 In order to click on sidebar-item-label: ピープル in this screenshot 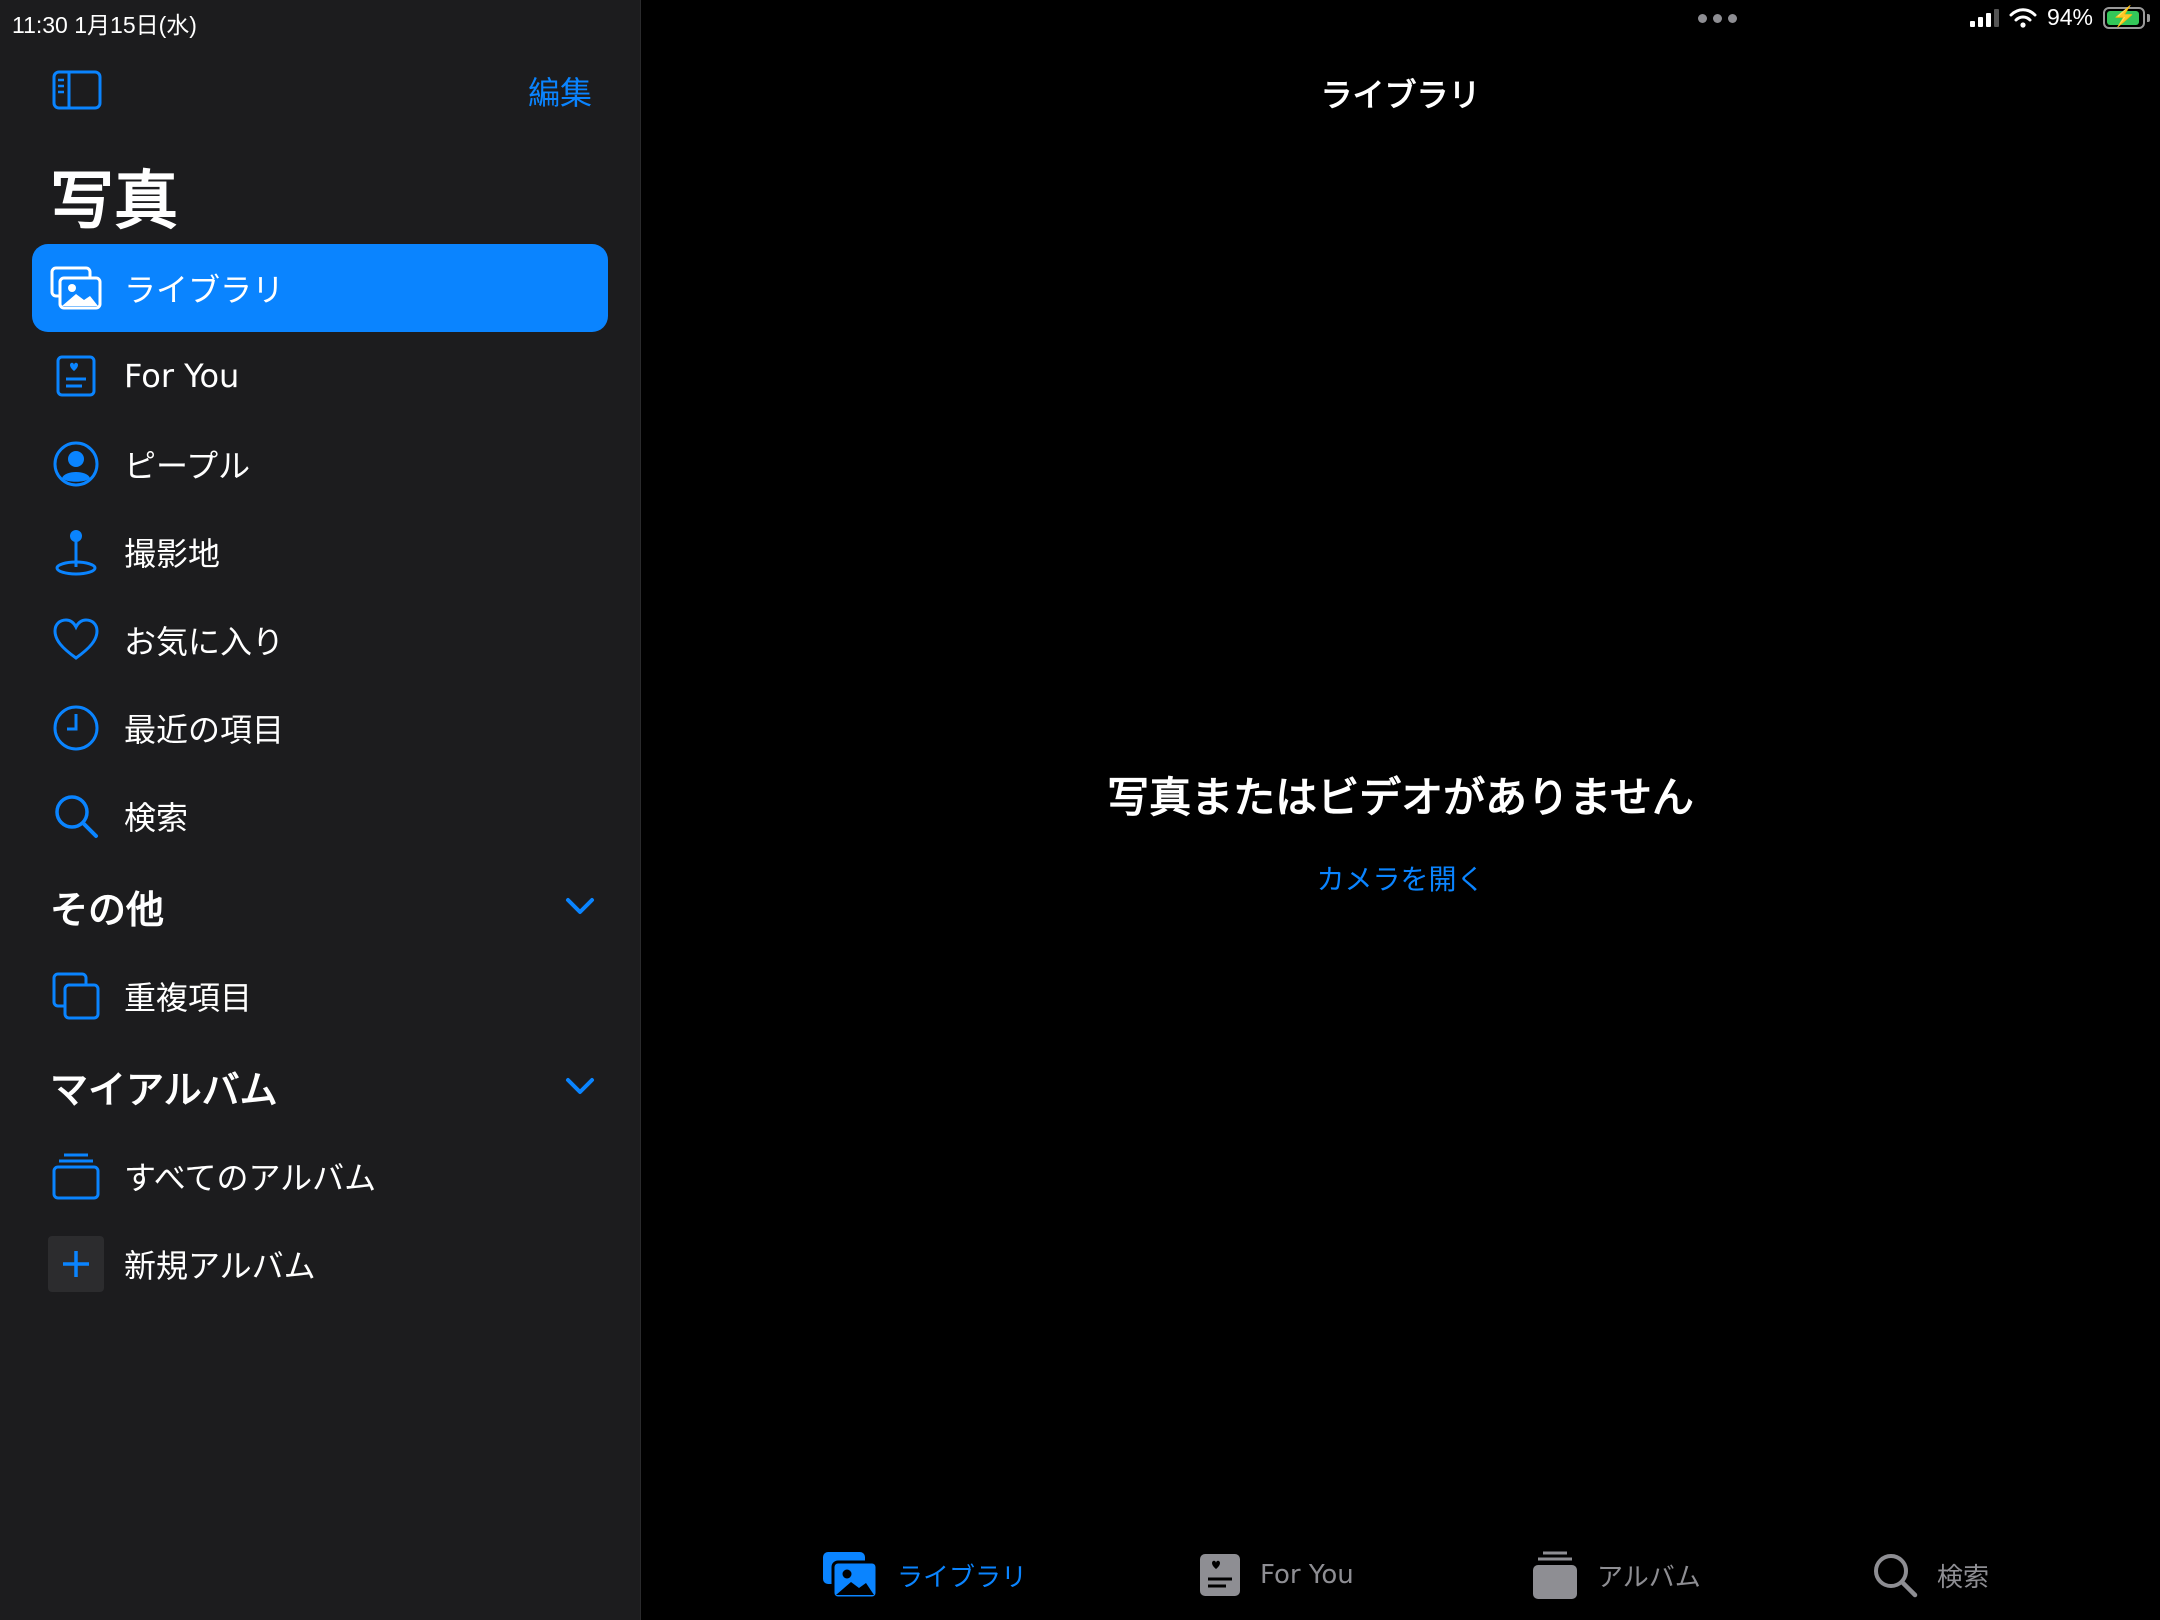, I will do `click(187, 466)`.